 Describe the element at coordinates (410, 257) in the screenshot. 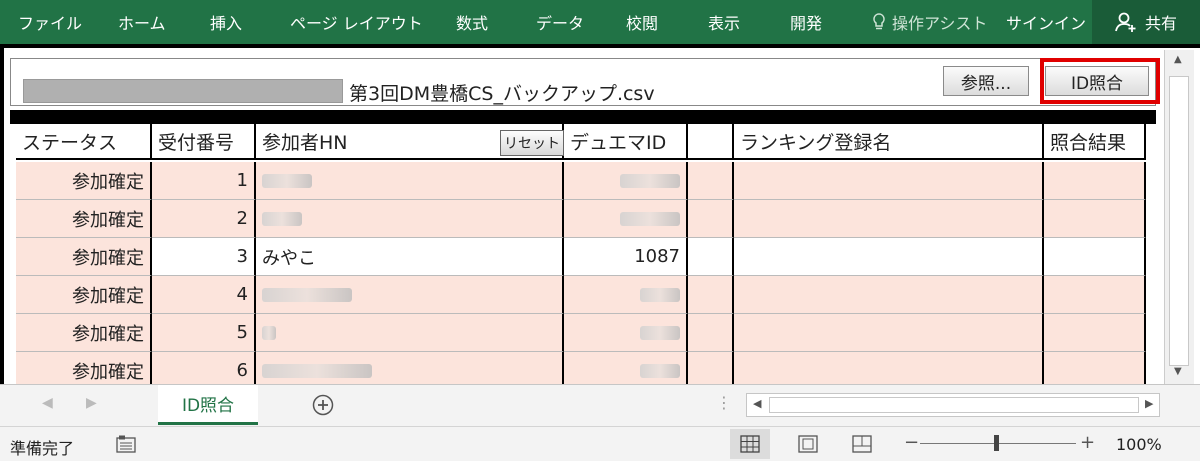

I see `hn-cell: みやこ` at that location.